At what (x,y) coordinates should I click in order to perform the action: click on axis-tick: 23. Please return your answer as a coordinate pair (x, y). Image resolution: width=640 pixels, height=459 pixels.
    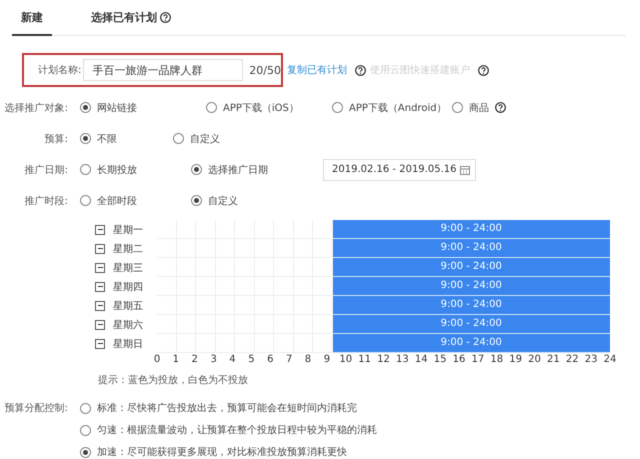
    Looking at the image, I should click on (591, 359).